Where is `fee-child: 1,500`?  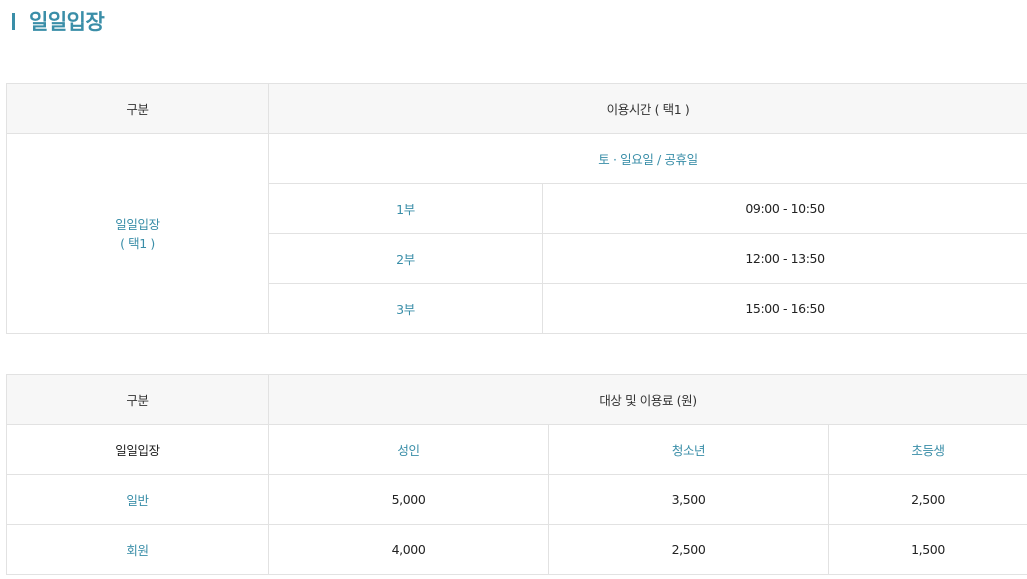
fee-child: 1,500 is located at coordinates (927, 549).